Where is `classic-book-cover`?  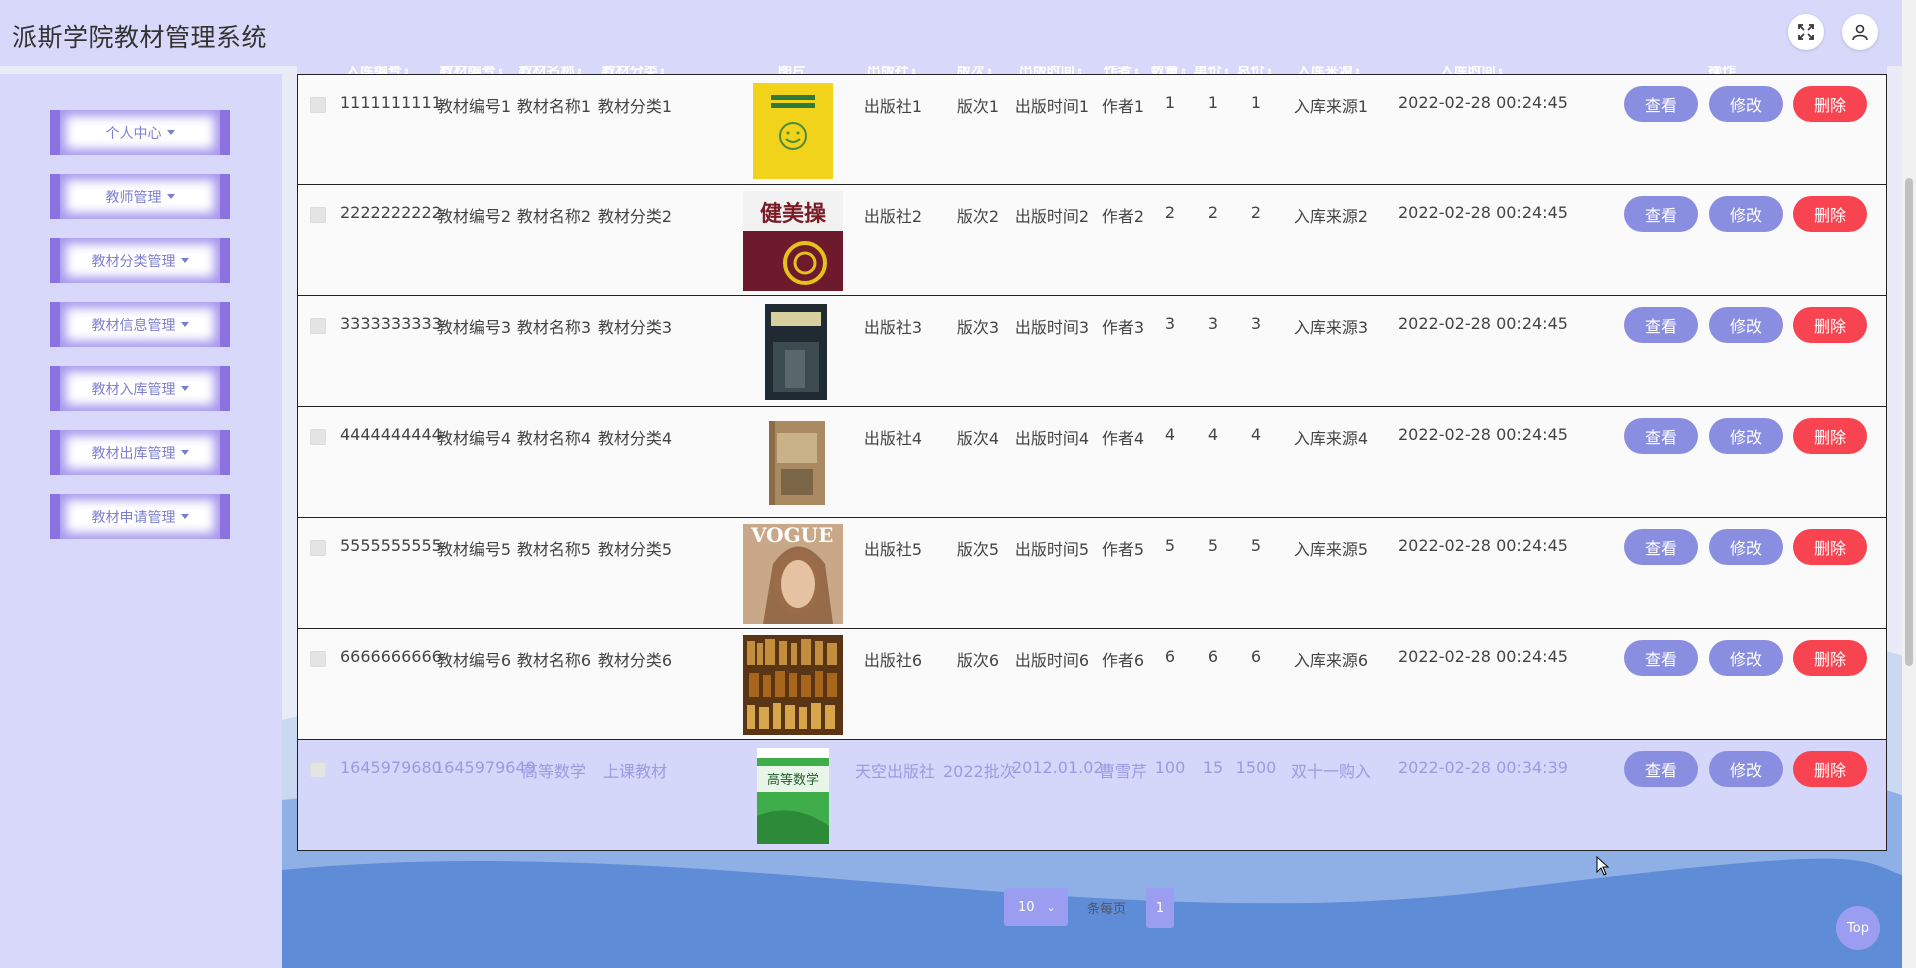 classic-book-cover is located at coordinates (797, 463).